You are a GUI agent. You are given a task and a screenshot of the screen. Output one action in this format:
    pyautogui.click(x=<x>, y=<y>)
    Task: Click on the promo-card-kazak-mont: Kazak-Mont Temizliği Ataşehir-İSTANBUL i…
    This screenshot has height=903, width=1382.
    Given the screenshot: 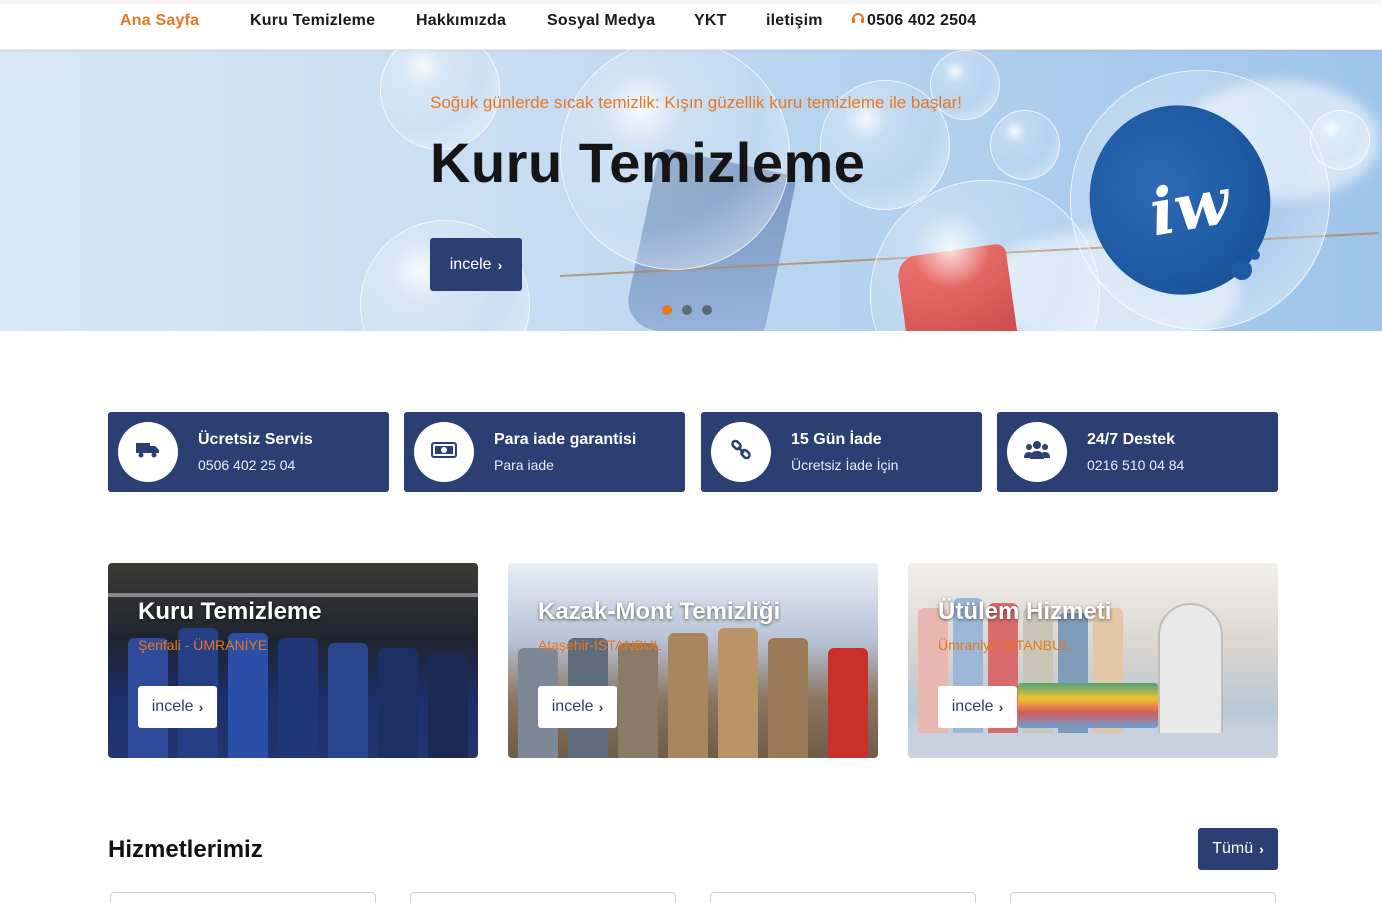 What is the action you would take?
    pyautogui.click(x=693, y=660)
    